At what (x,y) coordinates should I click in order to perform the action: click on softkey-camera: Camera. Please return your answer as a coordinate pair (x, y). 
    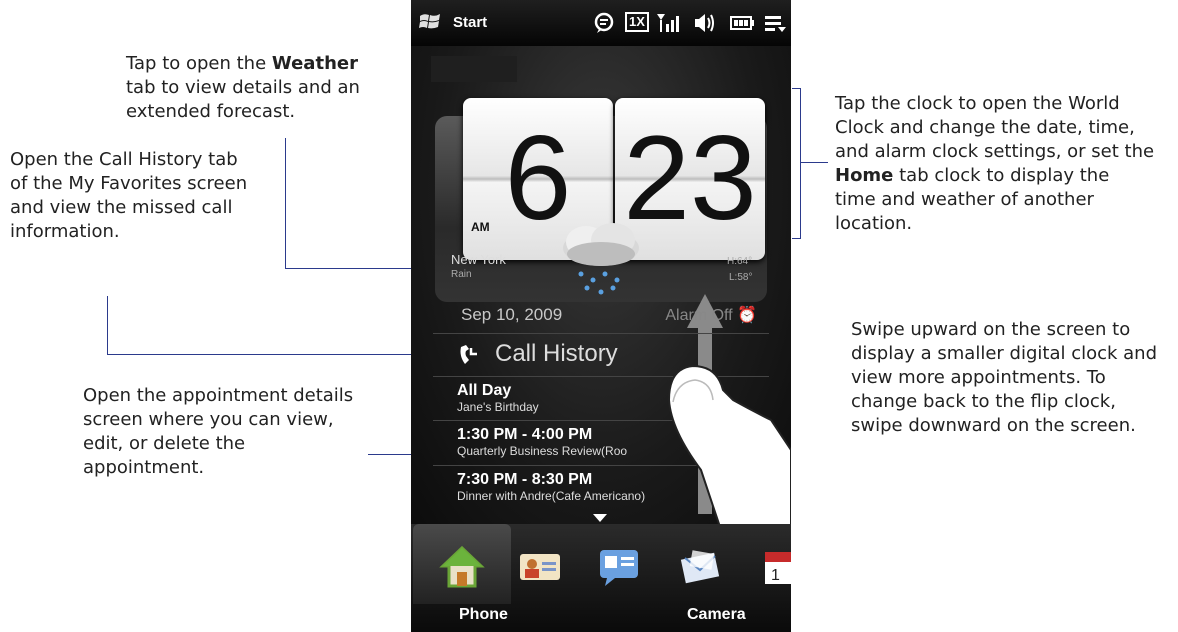
    Looking at the image, I should click on (716, 615).